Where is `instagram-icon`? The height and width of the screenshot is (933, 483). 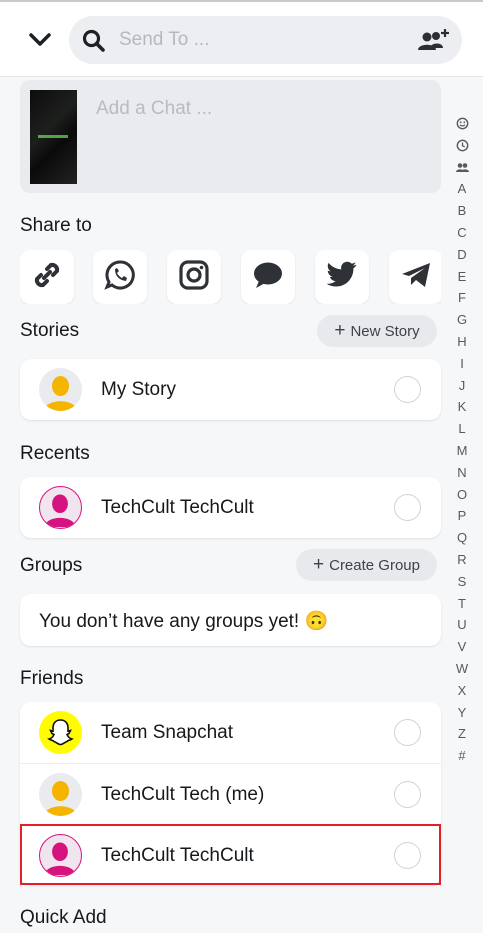
instagram-icon is located at coordinates (194, 277).